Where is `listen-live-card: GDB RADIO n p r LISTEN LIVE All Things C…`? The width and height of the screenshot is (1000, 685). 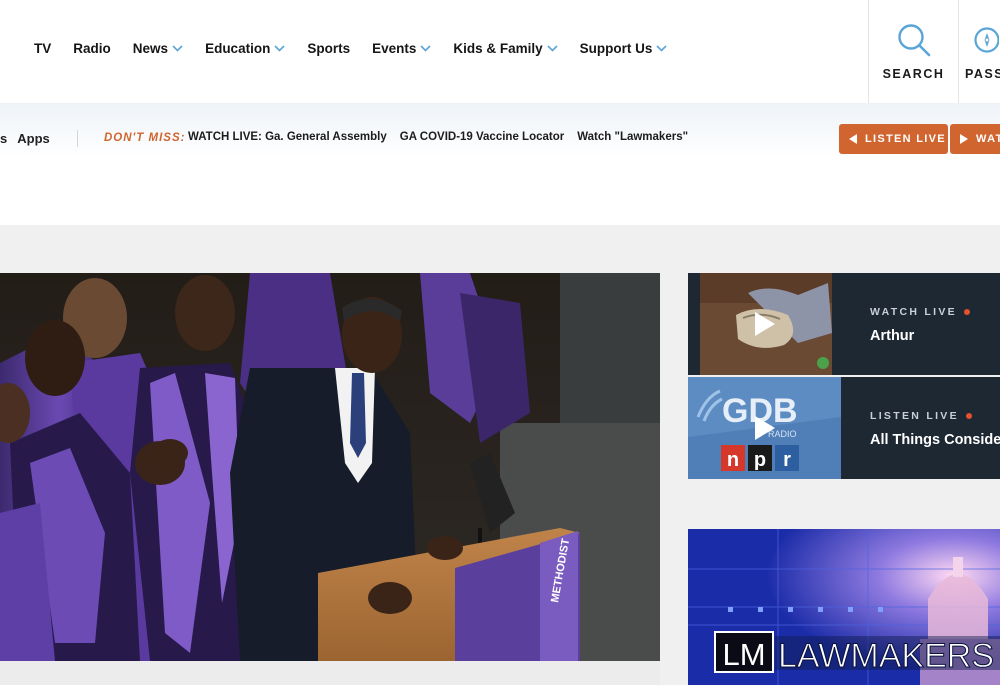 listen-live-card: GDB RADIO n p r LISTEN LIVE All Things C… is located at coordinates (844, 428).